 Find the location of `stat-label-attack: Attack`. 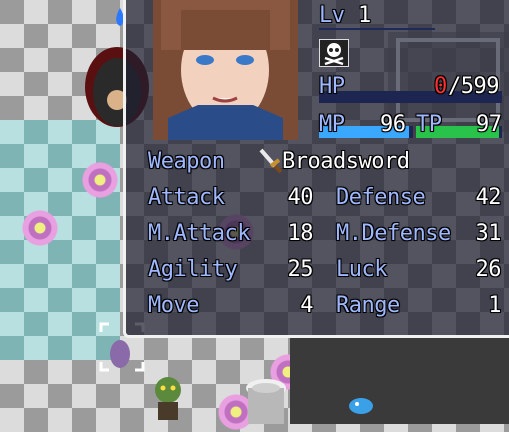

stat-label-attack: Attack is located at coordinates (186, 197).